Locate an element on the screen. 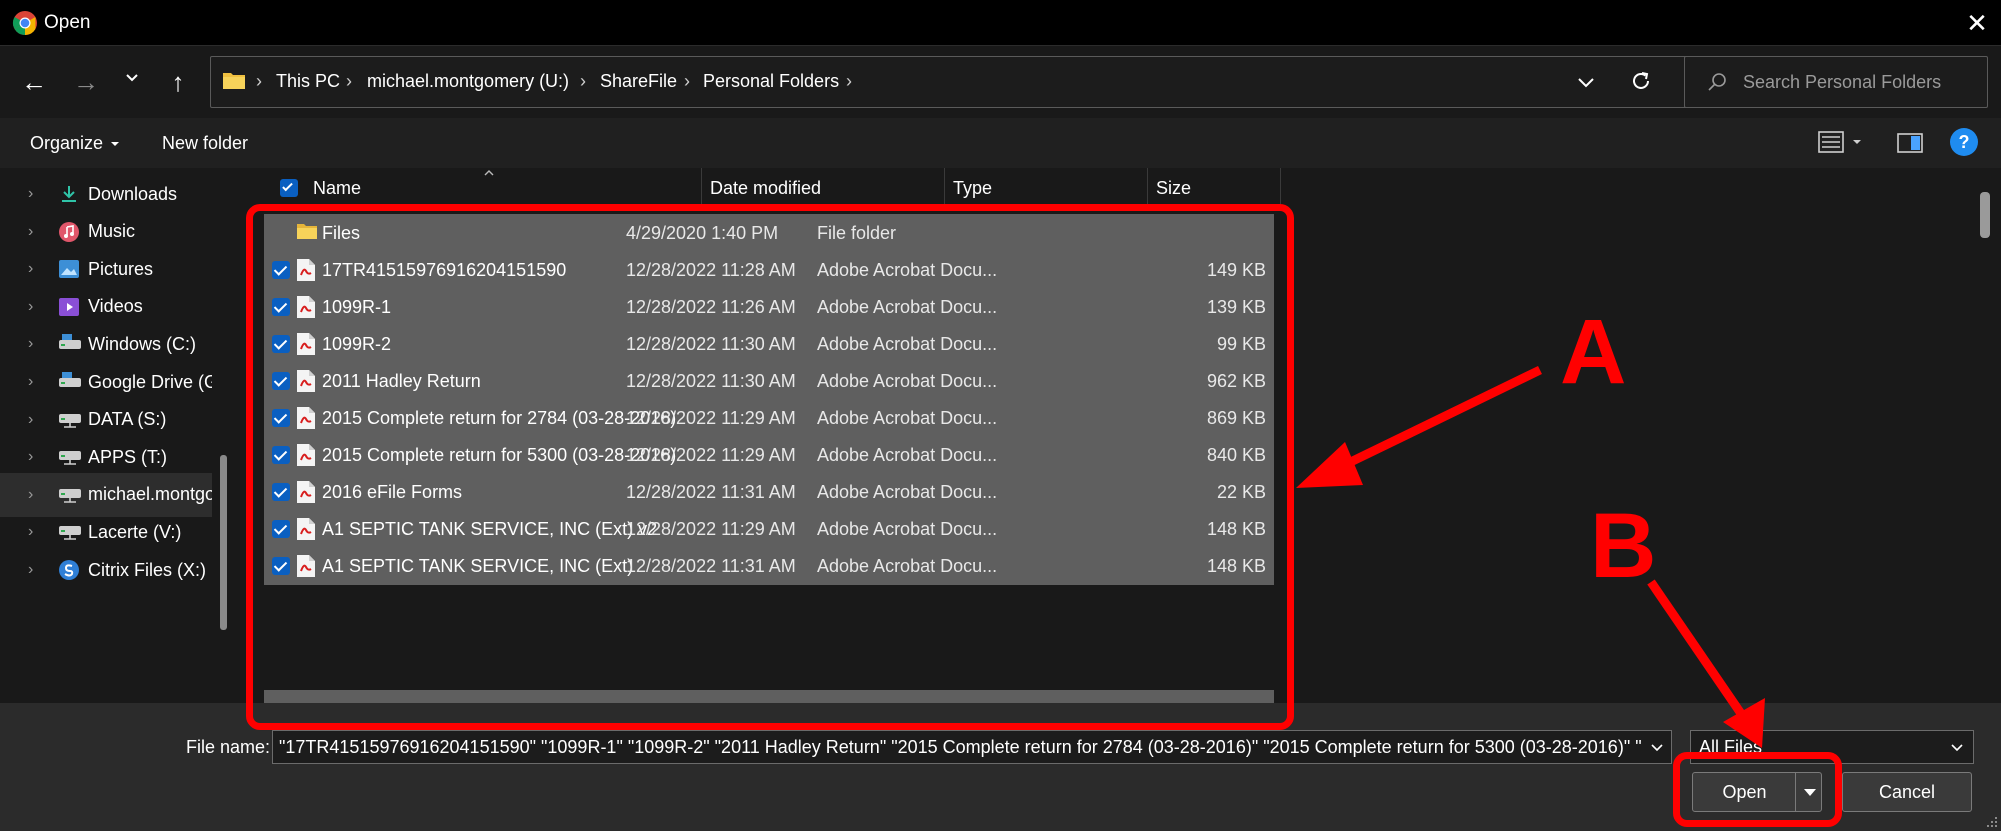 This screenshot has width=2001, height=831. annotation-arrows is located at coordinates (1530, 556).